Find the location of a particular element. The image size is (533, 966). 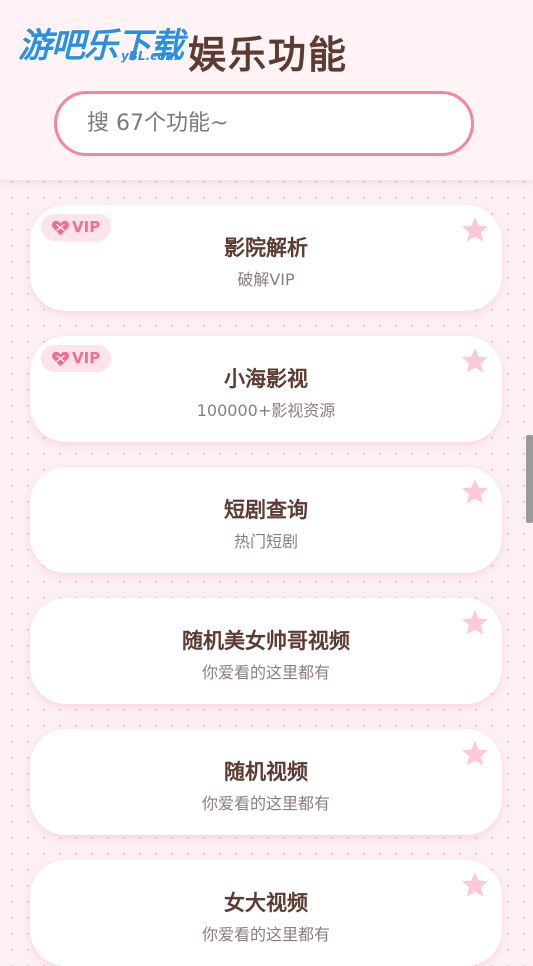

search-box is located at coordinates (264, 123).